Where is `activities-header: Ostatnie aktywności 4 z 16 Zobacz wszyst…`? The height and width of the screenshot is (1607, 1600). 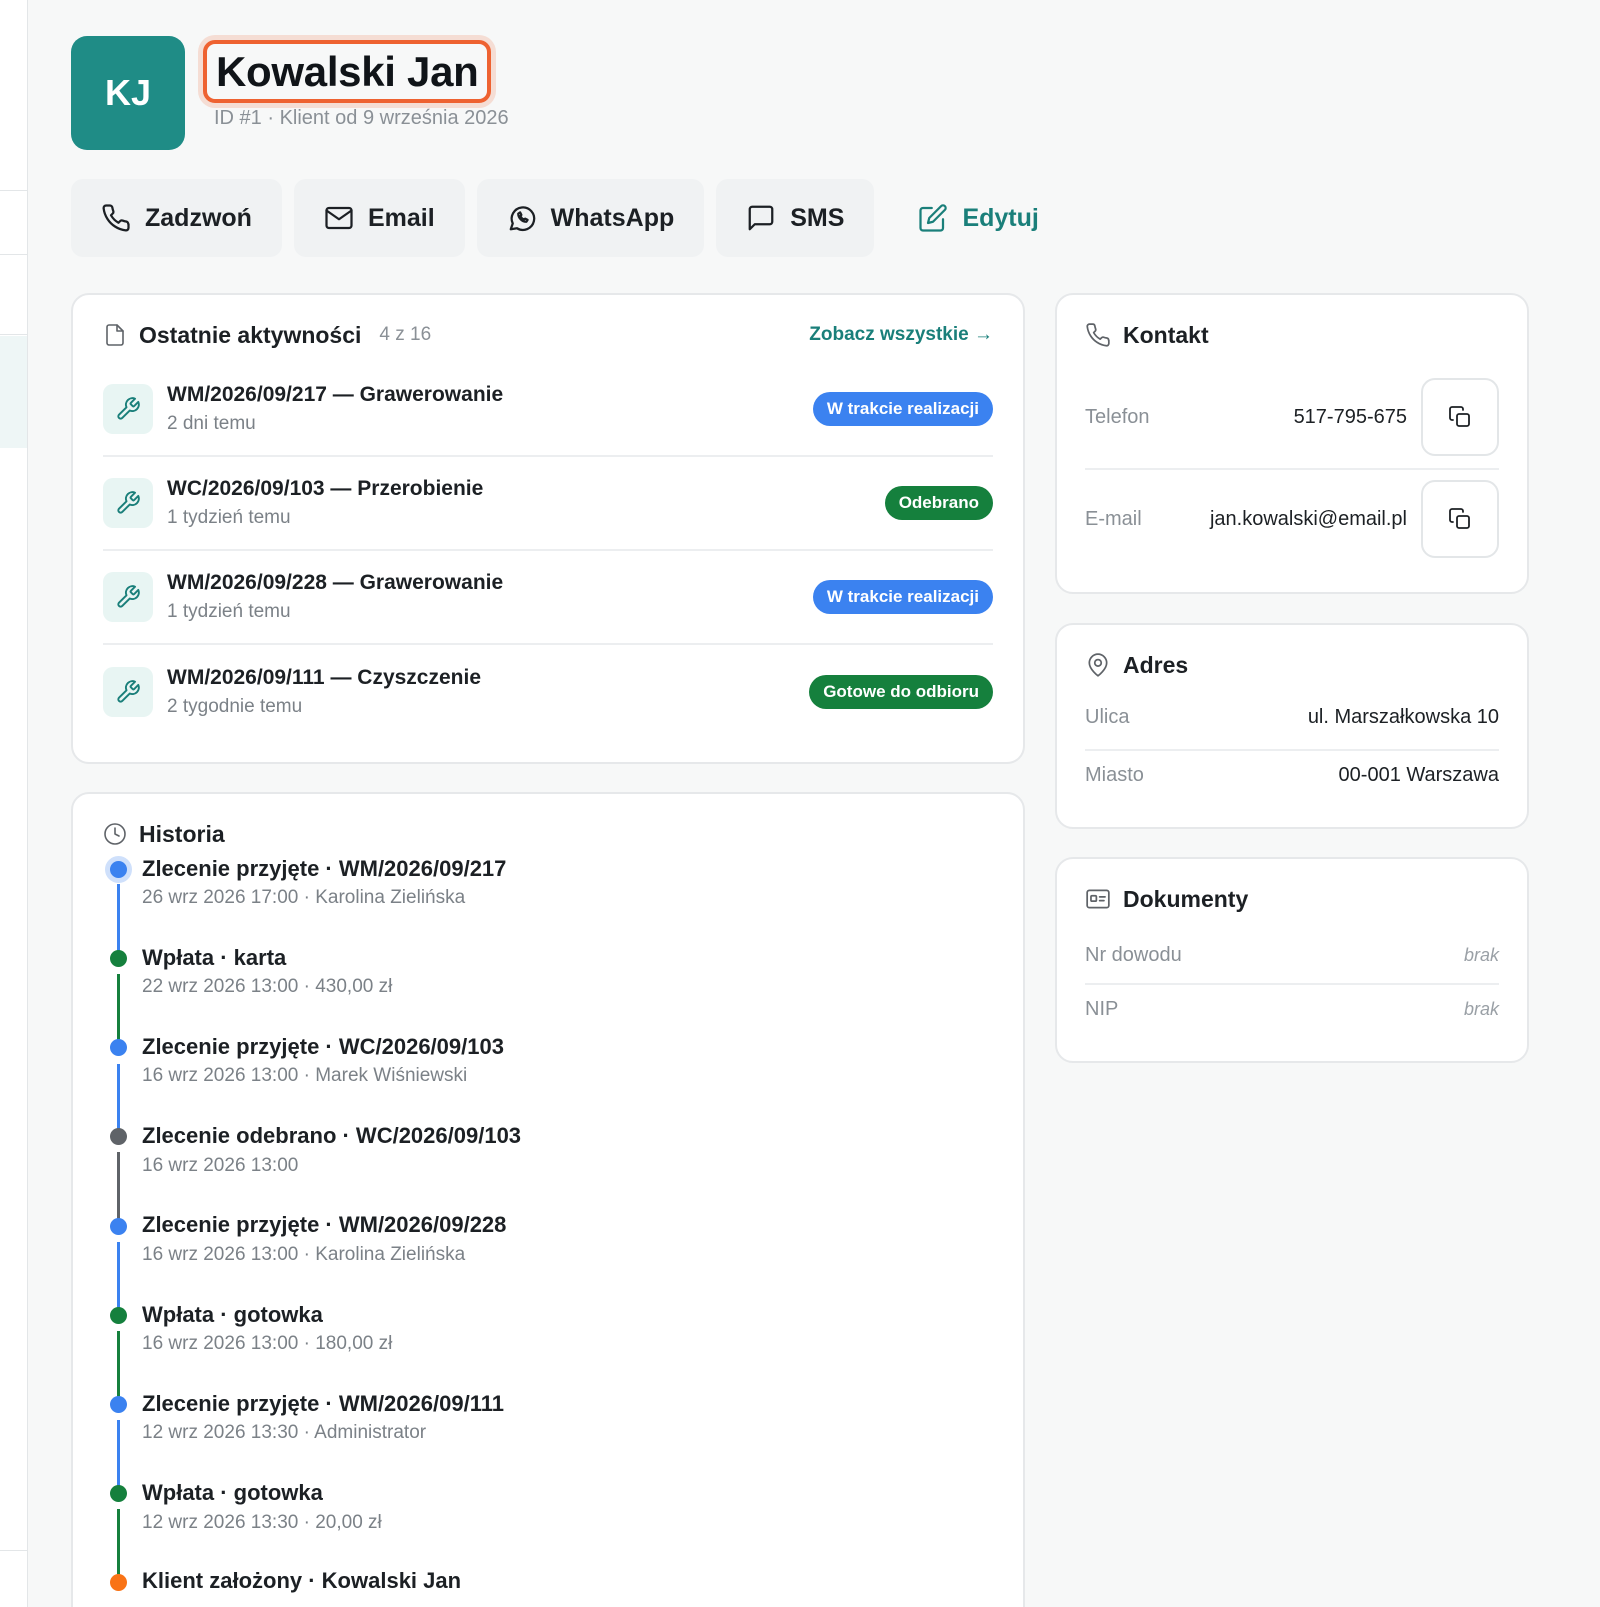
activities-header: Ostatnie aktywności 4 z 16 Zobacz wszyst… is located at coordinates (548, 335).